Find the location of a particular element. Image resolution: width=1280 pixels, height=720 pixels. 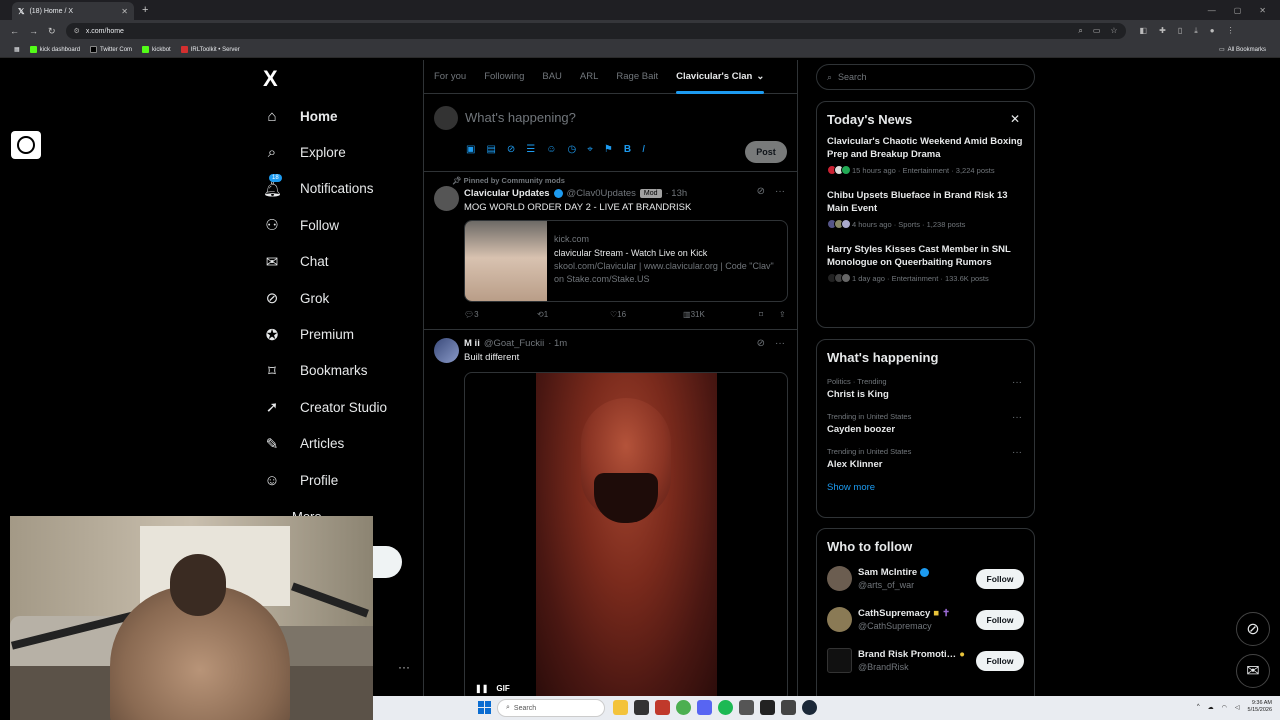

minimize-icon: — is located at coordinates (1212, 10).